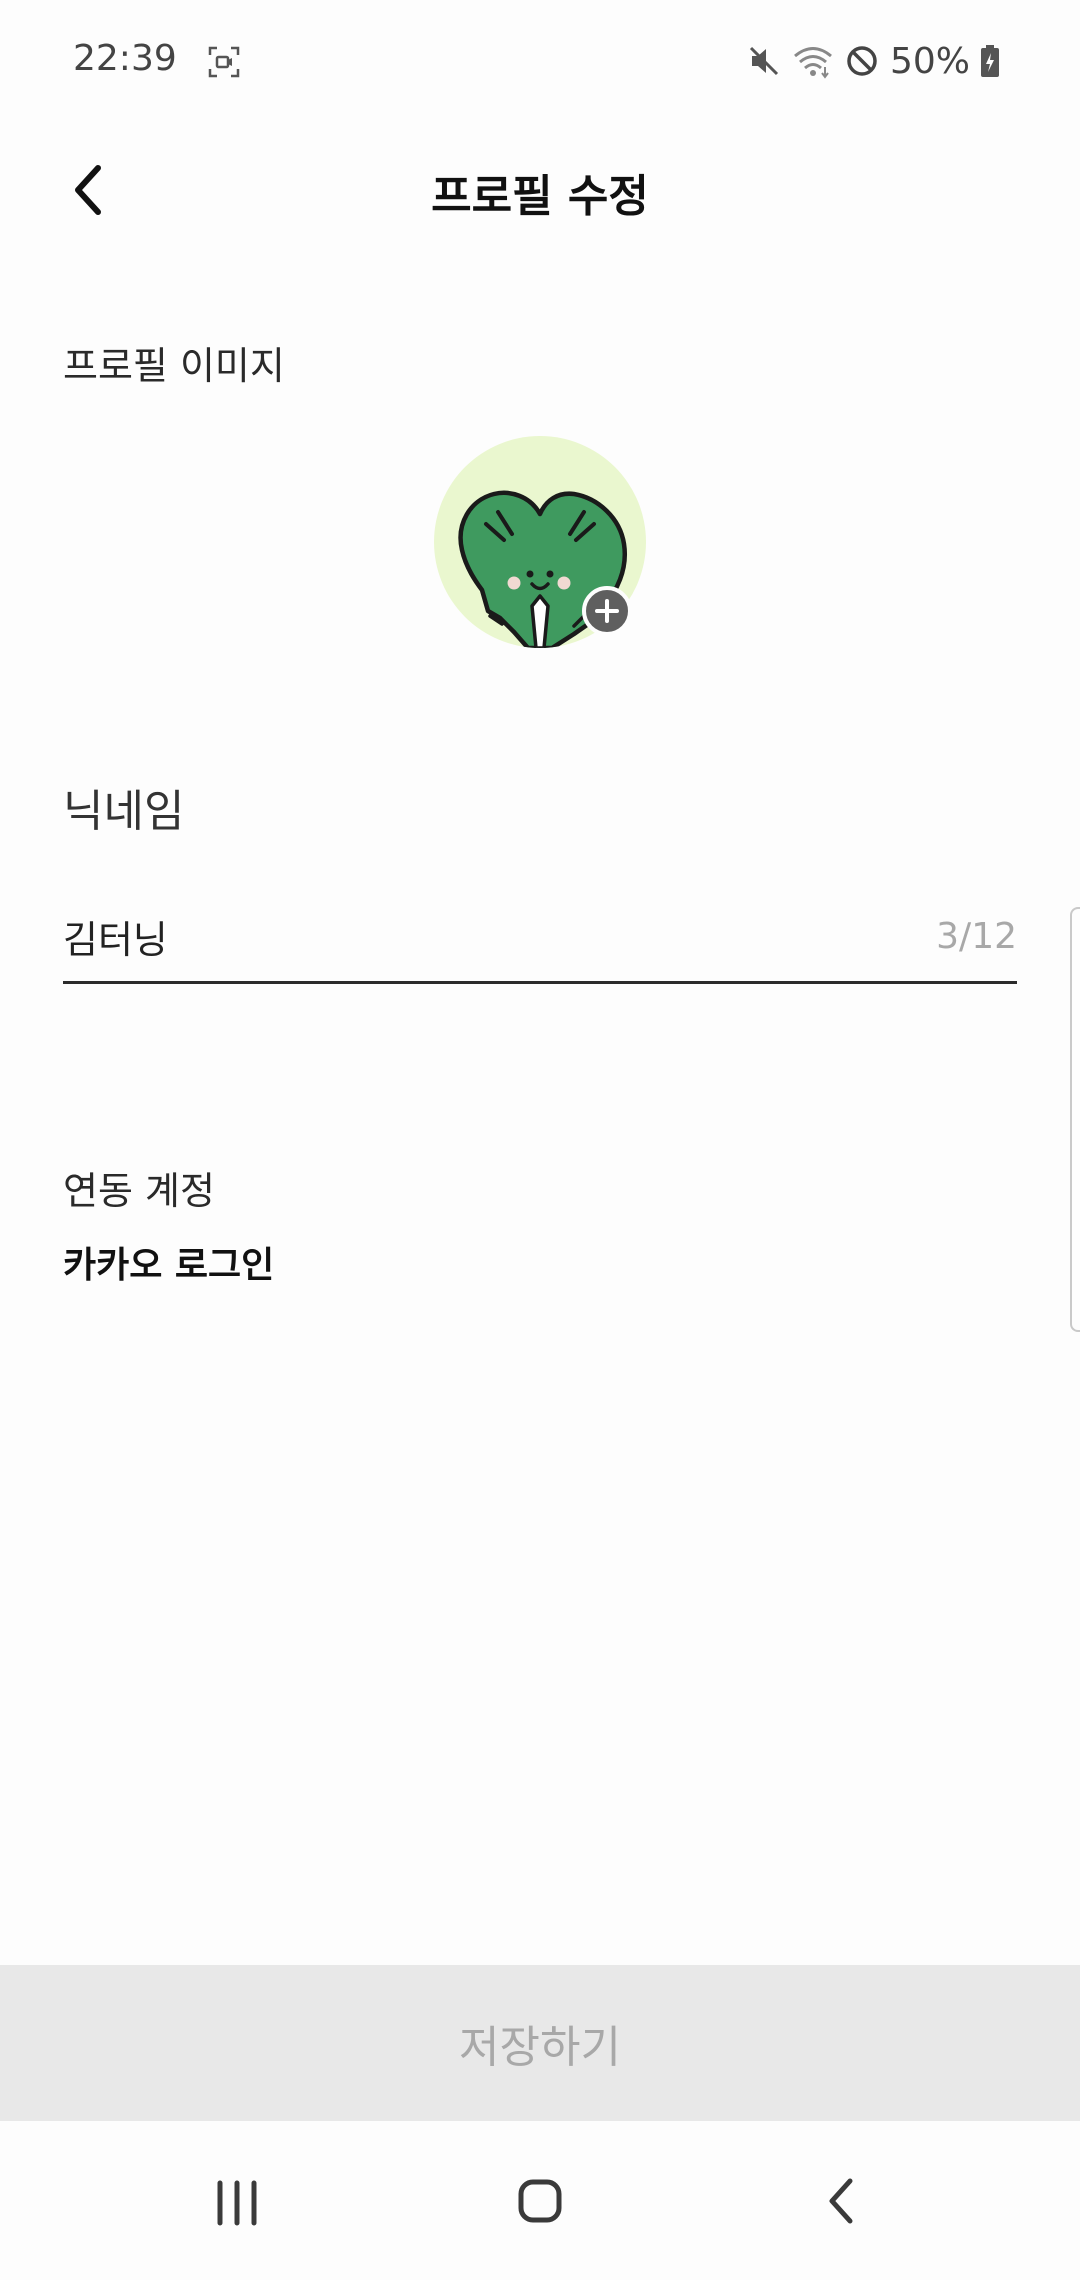 Image resolution: width=1080 pixels, height=2280 pixels. What do you see at coordinates (540, 62) in the screenshot?
I see `status-bar: 22:39 50%` at bounding box center [540, 62].